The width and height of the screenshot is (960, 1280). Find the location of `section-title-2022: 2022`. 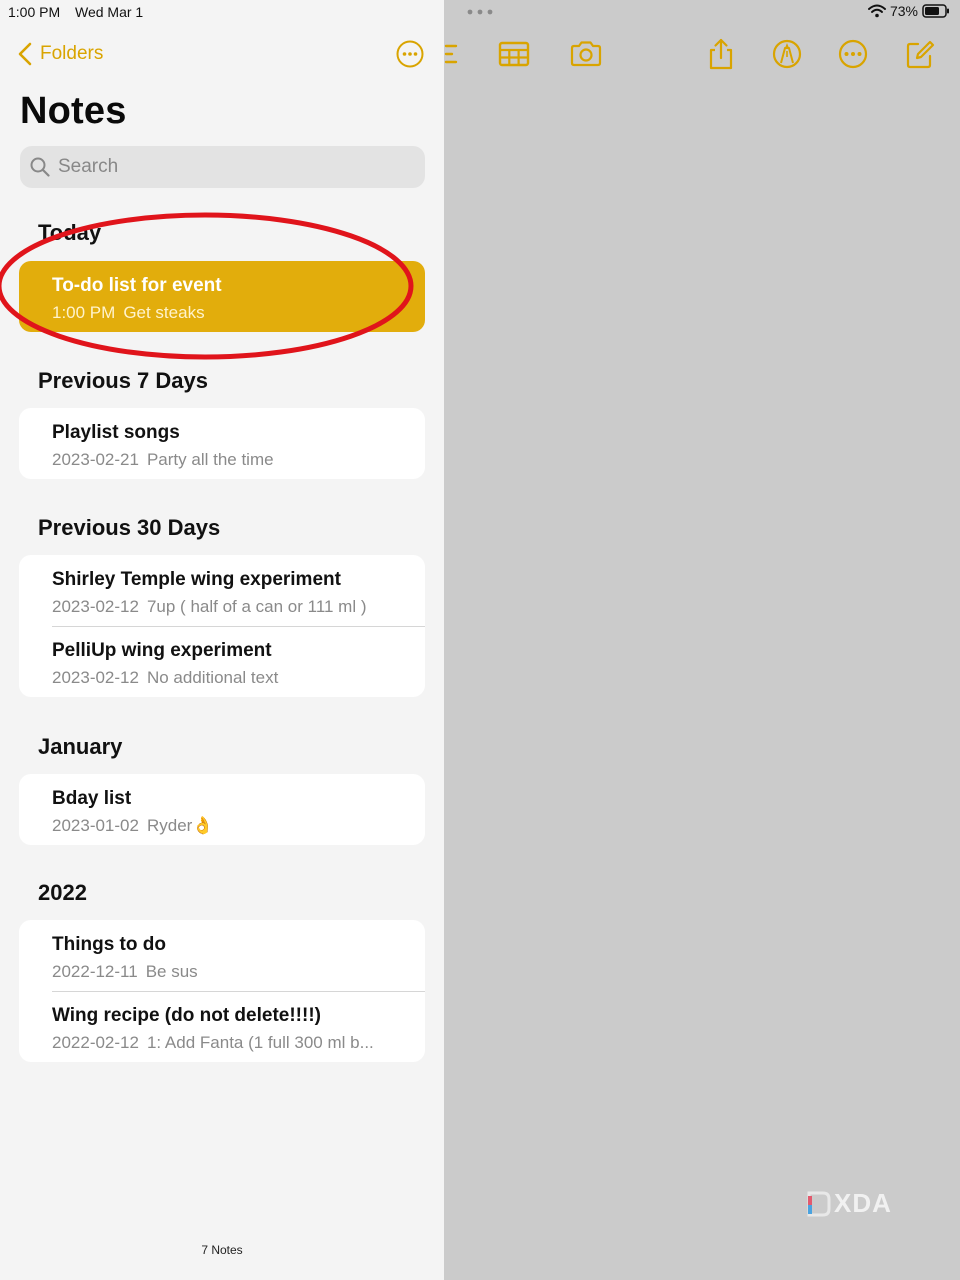

section-title-2022: 2022 is located at coordinates (62, 892).